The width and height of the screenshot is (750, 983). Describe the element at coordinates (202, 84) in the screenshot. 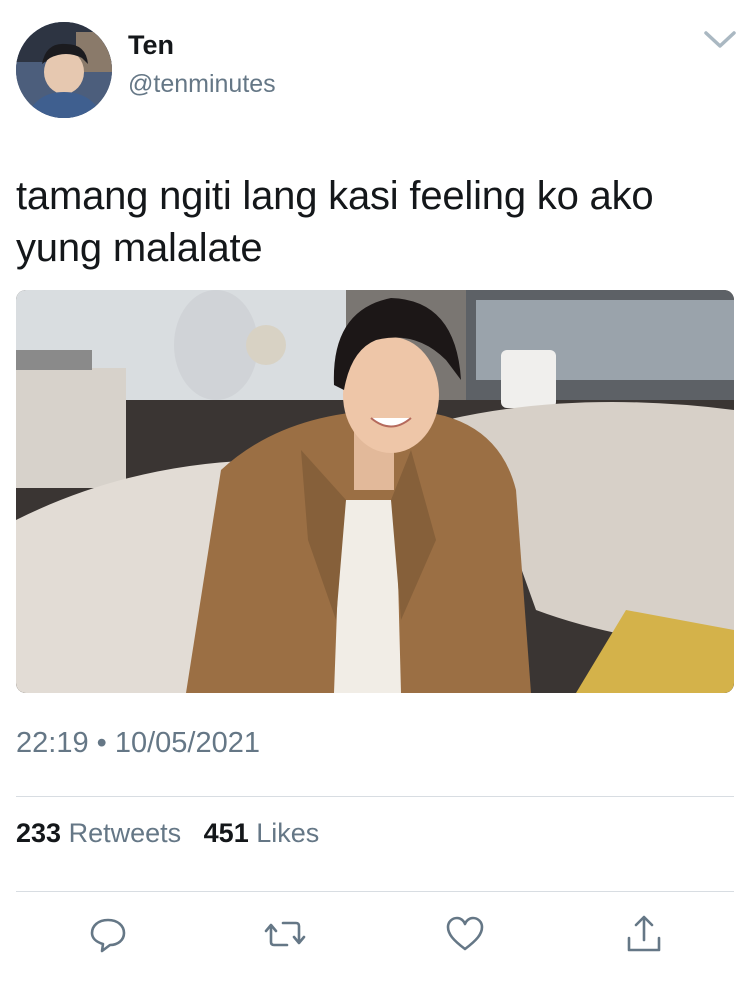

I see `username-handle: @tenminutes` at that location.